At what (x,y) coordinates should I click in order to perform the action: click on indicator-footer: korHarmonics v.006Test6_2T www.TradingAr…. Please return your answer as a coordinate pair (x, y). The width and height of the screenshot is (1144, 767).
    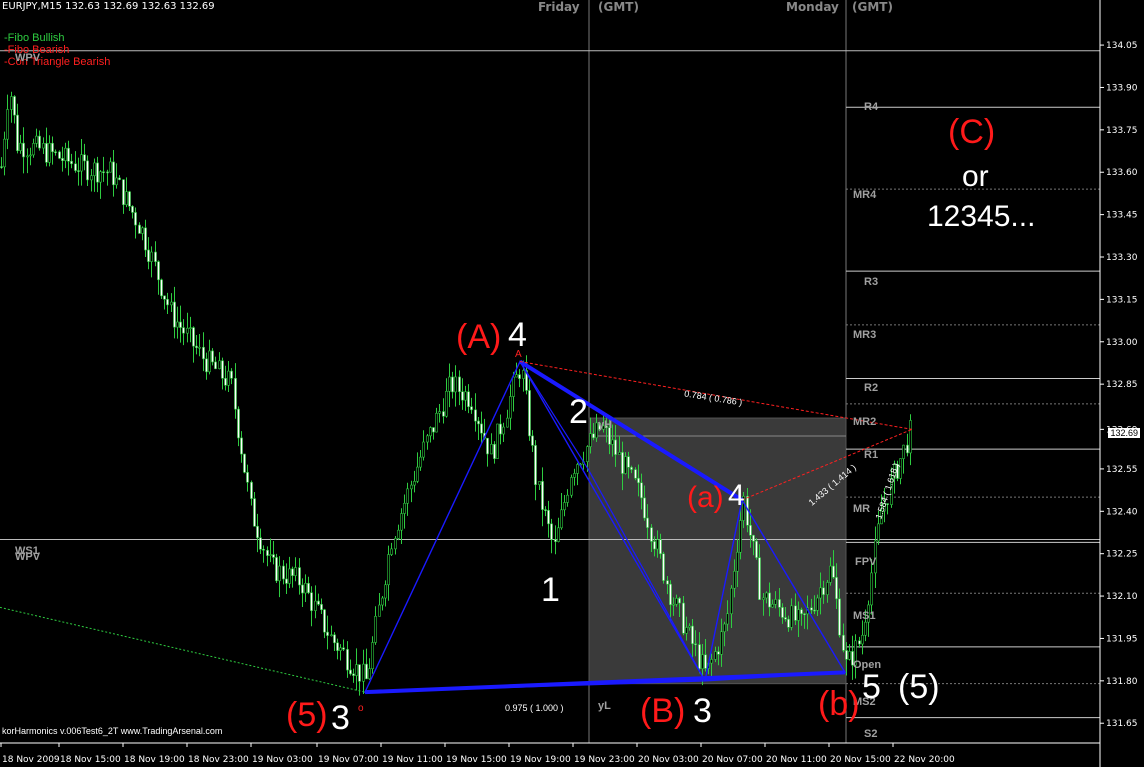
    Looking at the image, I should click on (112, 731).